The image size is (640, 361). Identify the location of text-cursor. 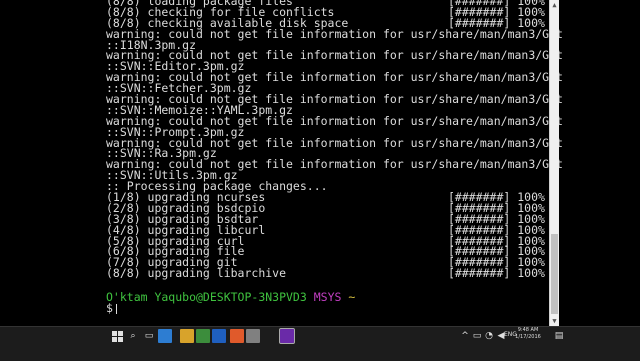
(116, 308).